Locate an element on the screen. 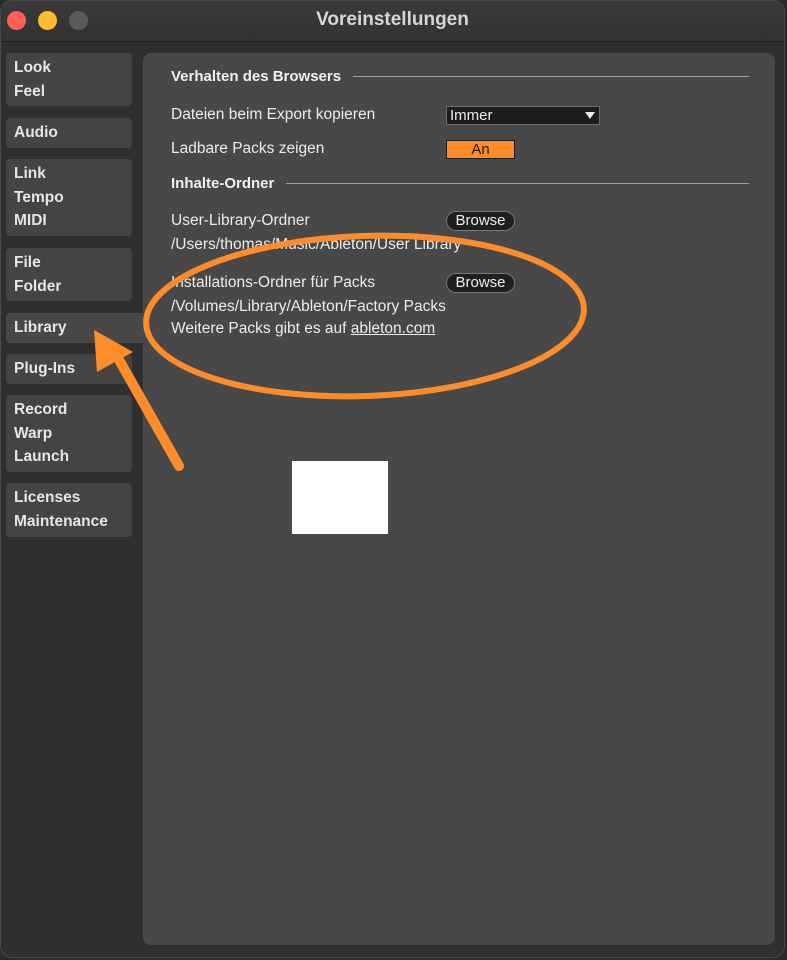 This screenshot has width=787, height=960. tab-licenses-maintenance: Licenses Maintenance is located at coordinates (69, 510).